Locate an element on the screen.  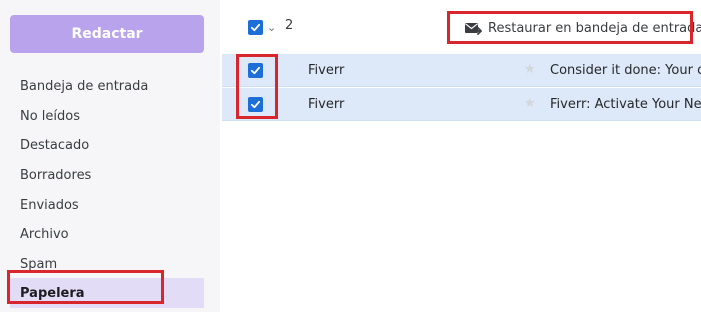
restore-label: Restaurar en bandeja de entrada is located at coordinates (594, 28).